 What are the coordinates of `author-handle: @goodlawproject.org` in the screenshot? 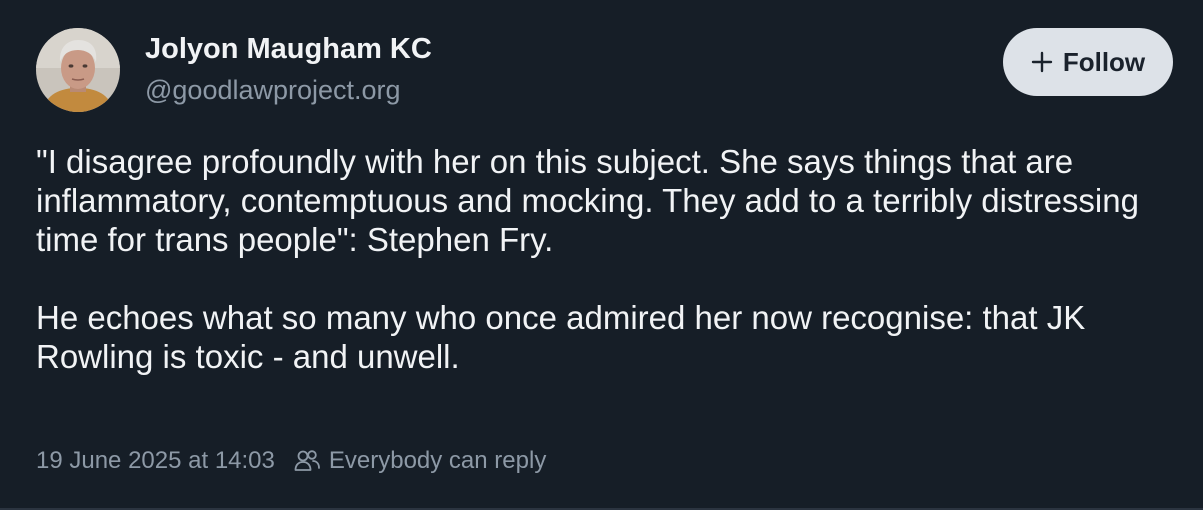 It's located at (288, 90).